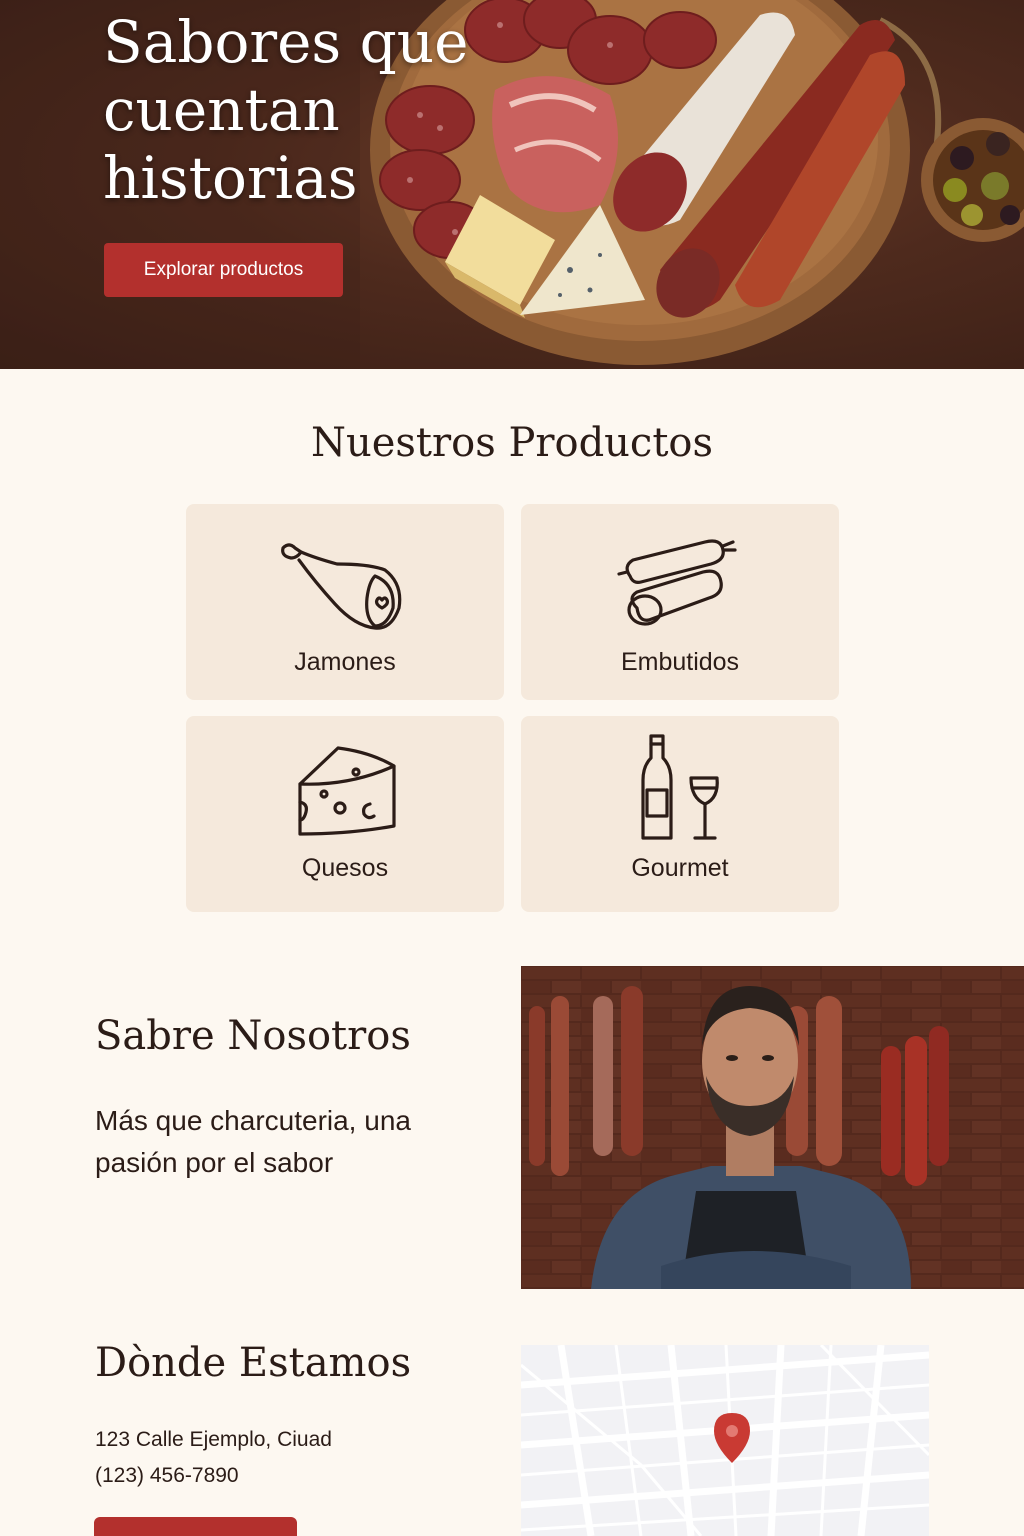 Image resolution: width=1024 pixels, height=1536 pixels. What do you see at coordinates (677, 582) in the screenshot?
I see `sausage-icon` at bounding box center [677, 582].